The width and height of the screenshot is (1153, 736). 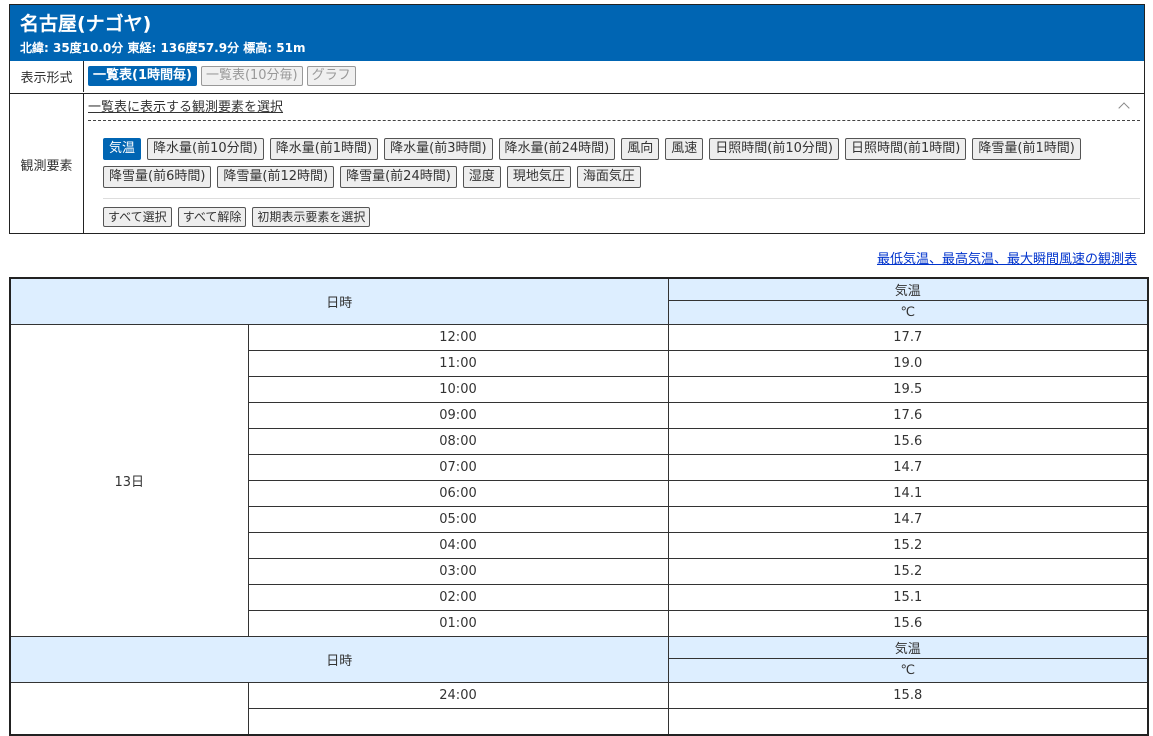 I want to click on temperature-cell: 17.6, so click(x=908, y=415).